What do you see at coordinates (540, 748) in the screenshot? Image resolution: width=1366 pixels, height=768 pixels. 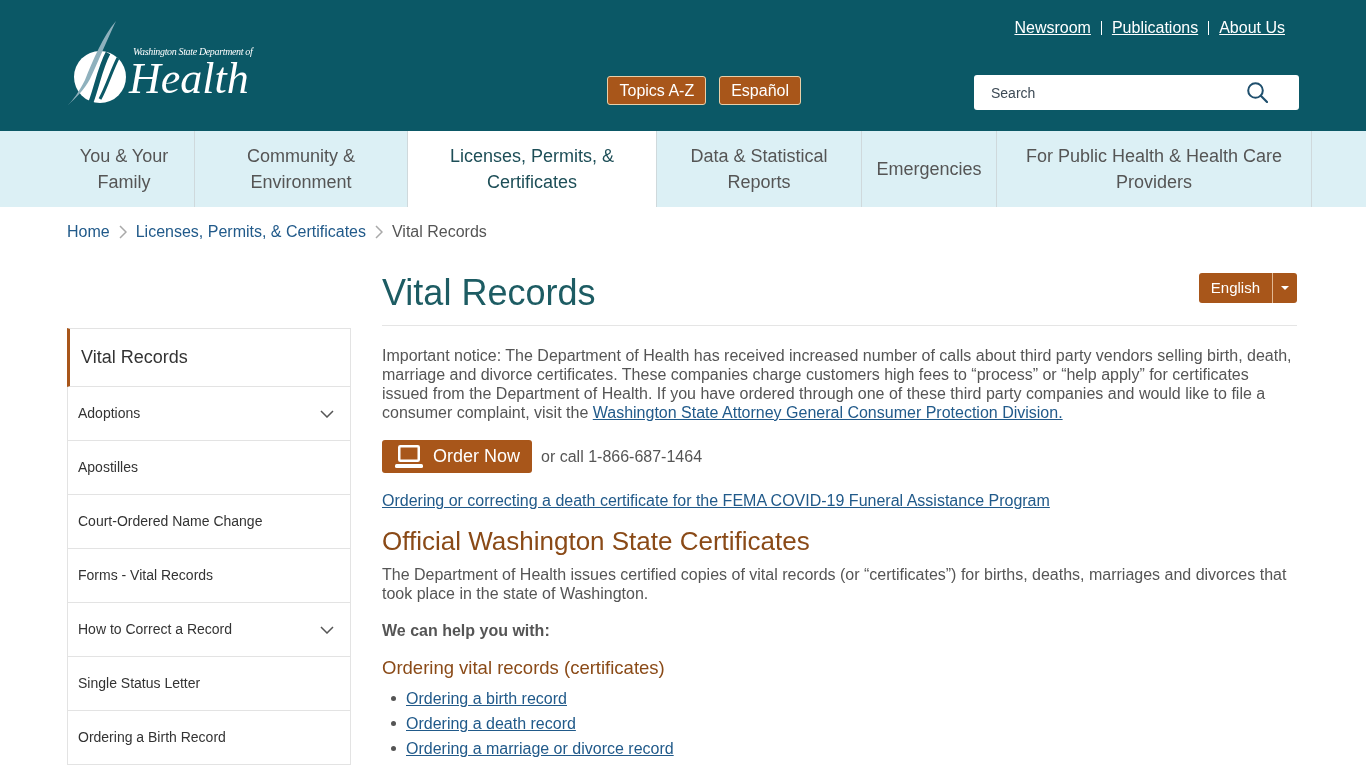 I see `record-link: Ordering a marriage or divorce record` at bounding box center [540, 748].